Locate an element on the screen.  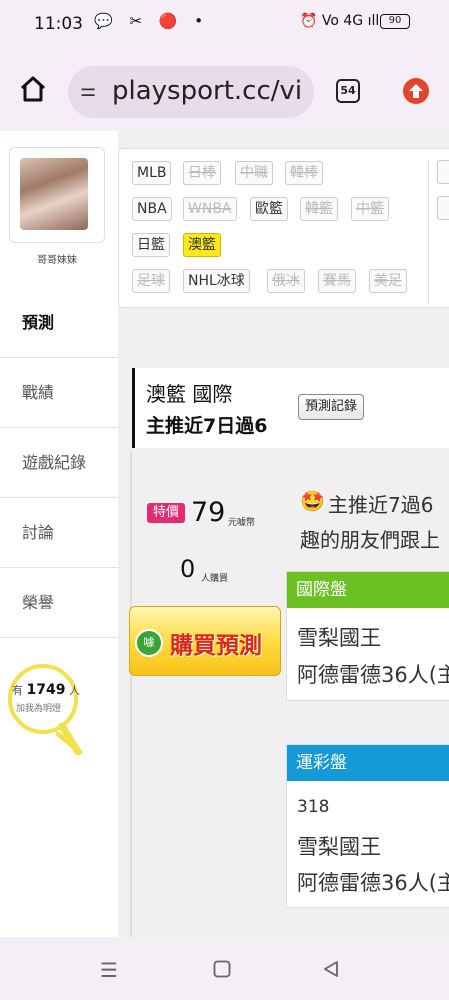
star-eyes-icon: 🤩 is located at coordinates (312, 501).